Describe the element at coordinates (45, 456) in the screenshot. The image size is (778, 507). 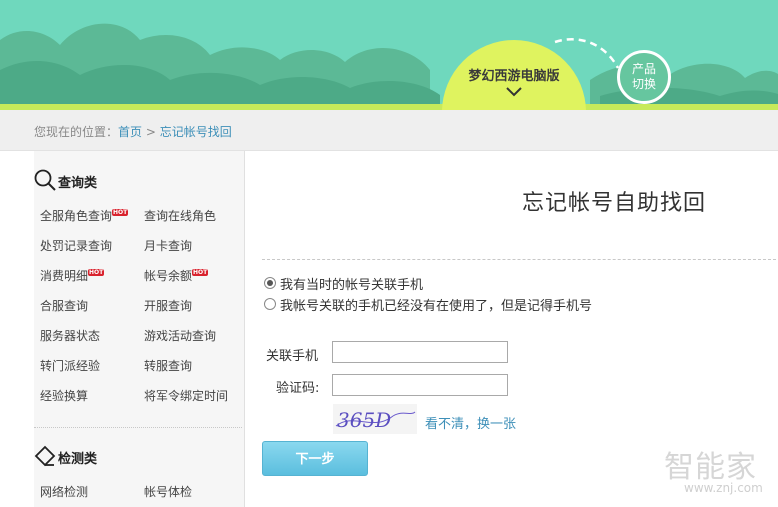
I see `diamond-check-icon` at that location.